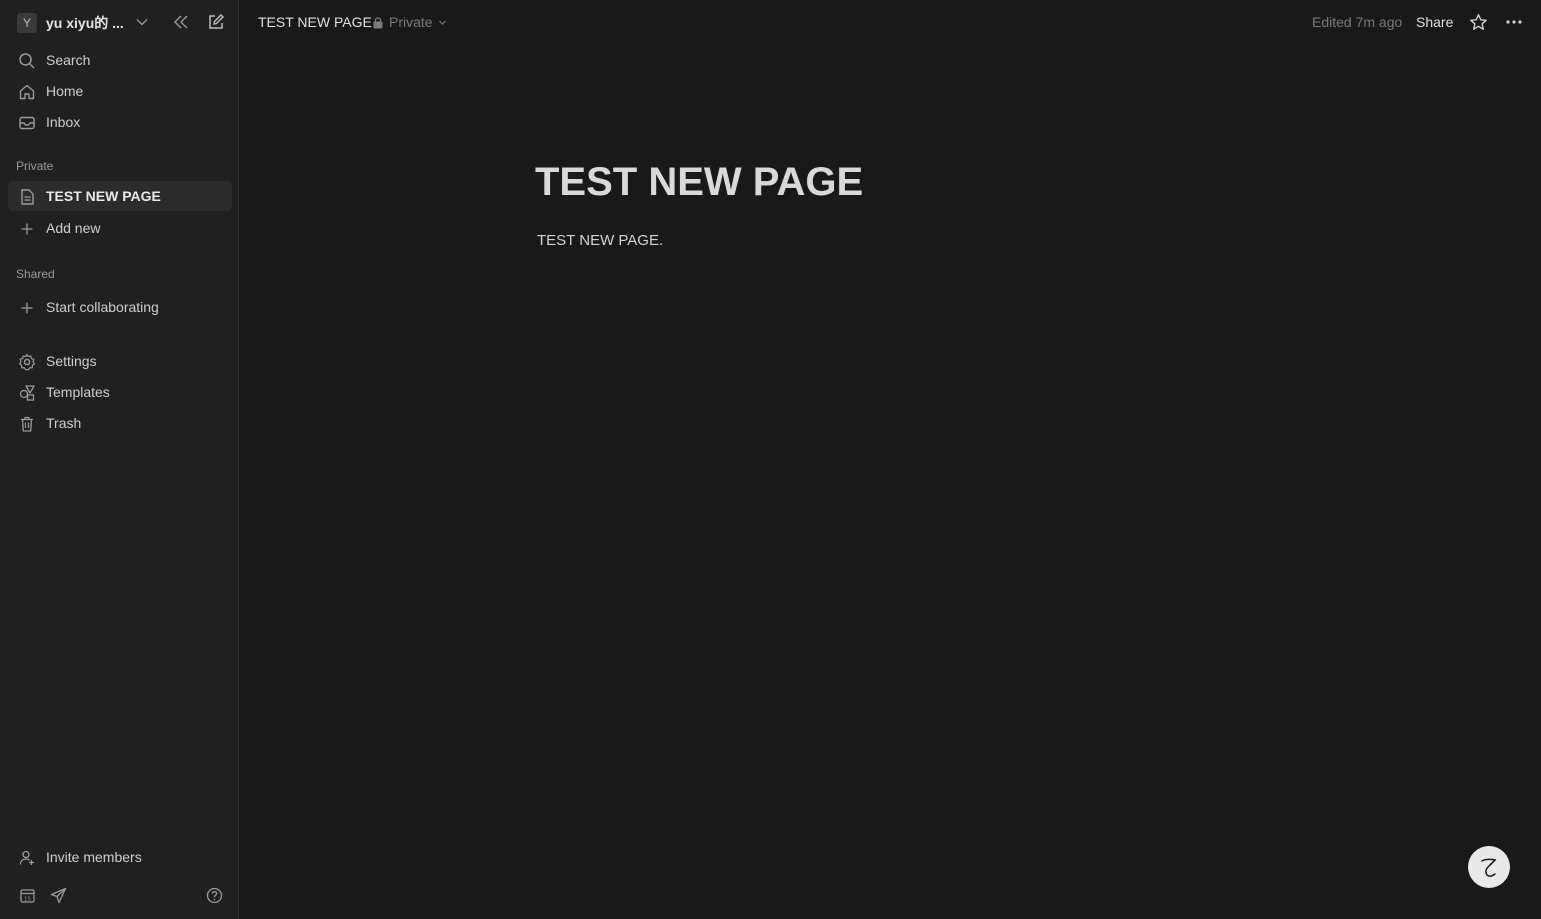  What do you see at coordinates (27, 92) in the screenshot?
I see `home-icon` at bounding box center [27, 92].